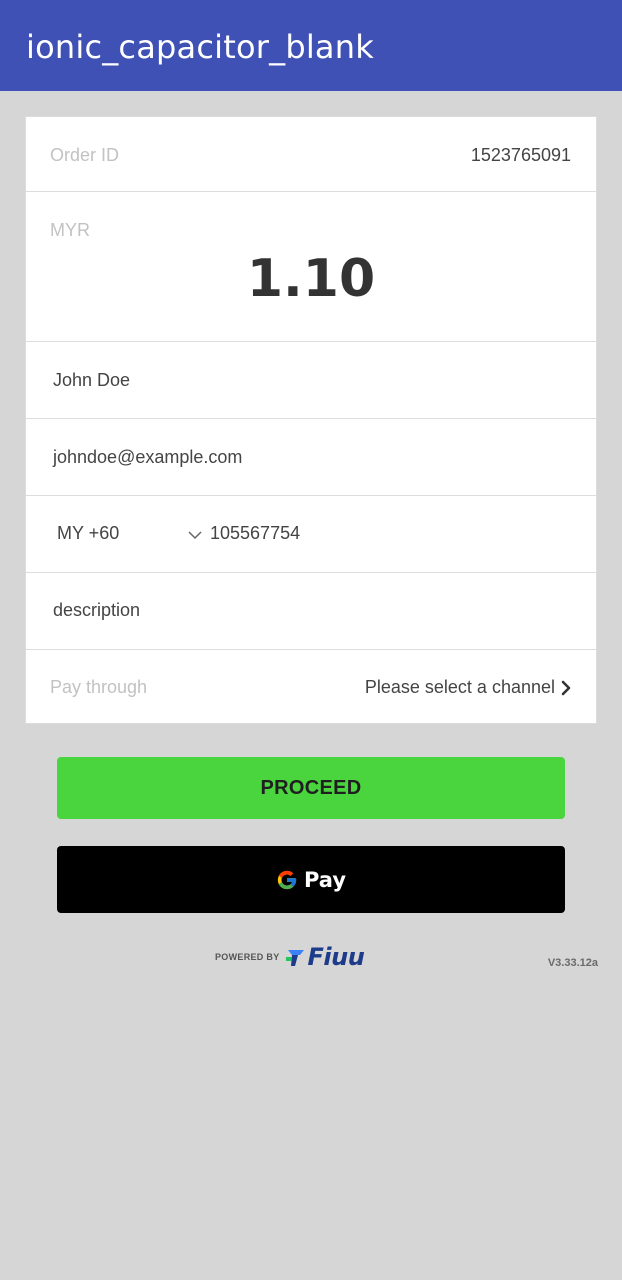 The image size is (622, 1280). Describe the element at coordinates (195, 535) in the screenshot. I see `chevron-down-icon` at that location.